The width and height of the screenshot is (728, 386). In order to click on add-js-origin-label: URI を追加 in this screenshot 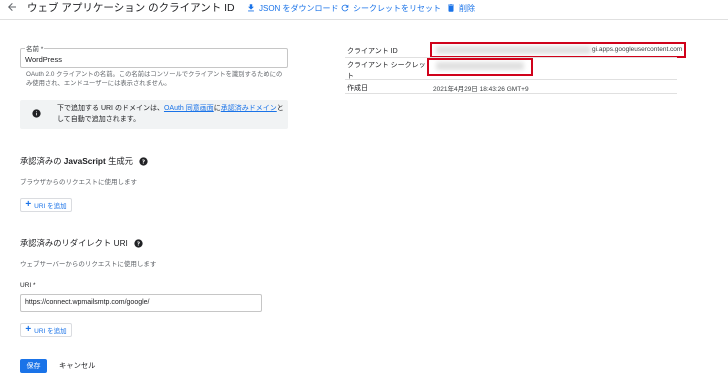, I will do `click(50, 206)`.